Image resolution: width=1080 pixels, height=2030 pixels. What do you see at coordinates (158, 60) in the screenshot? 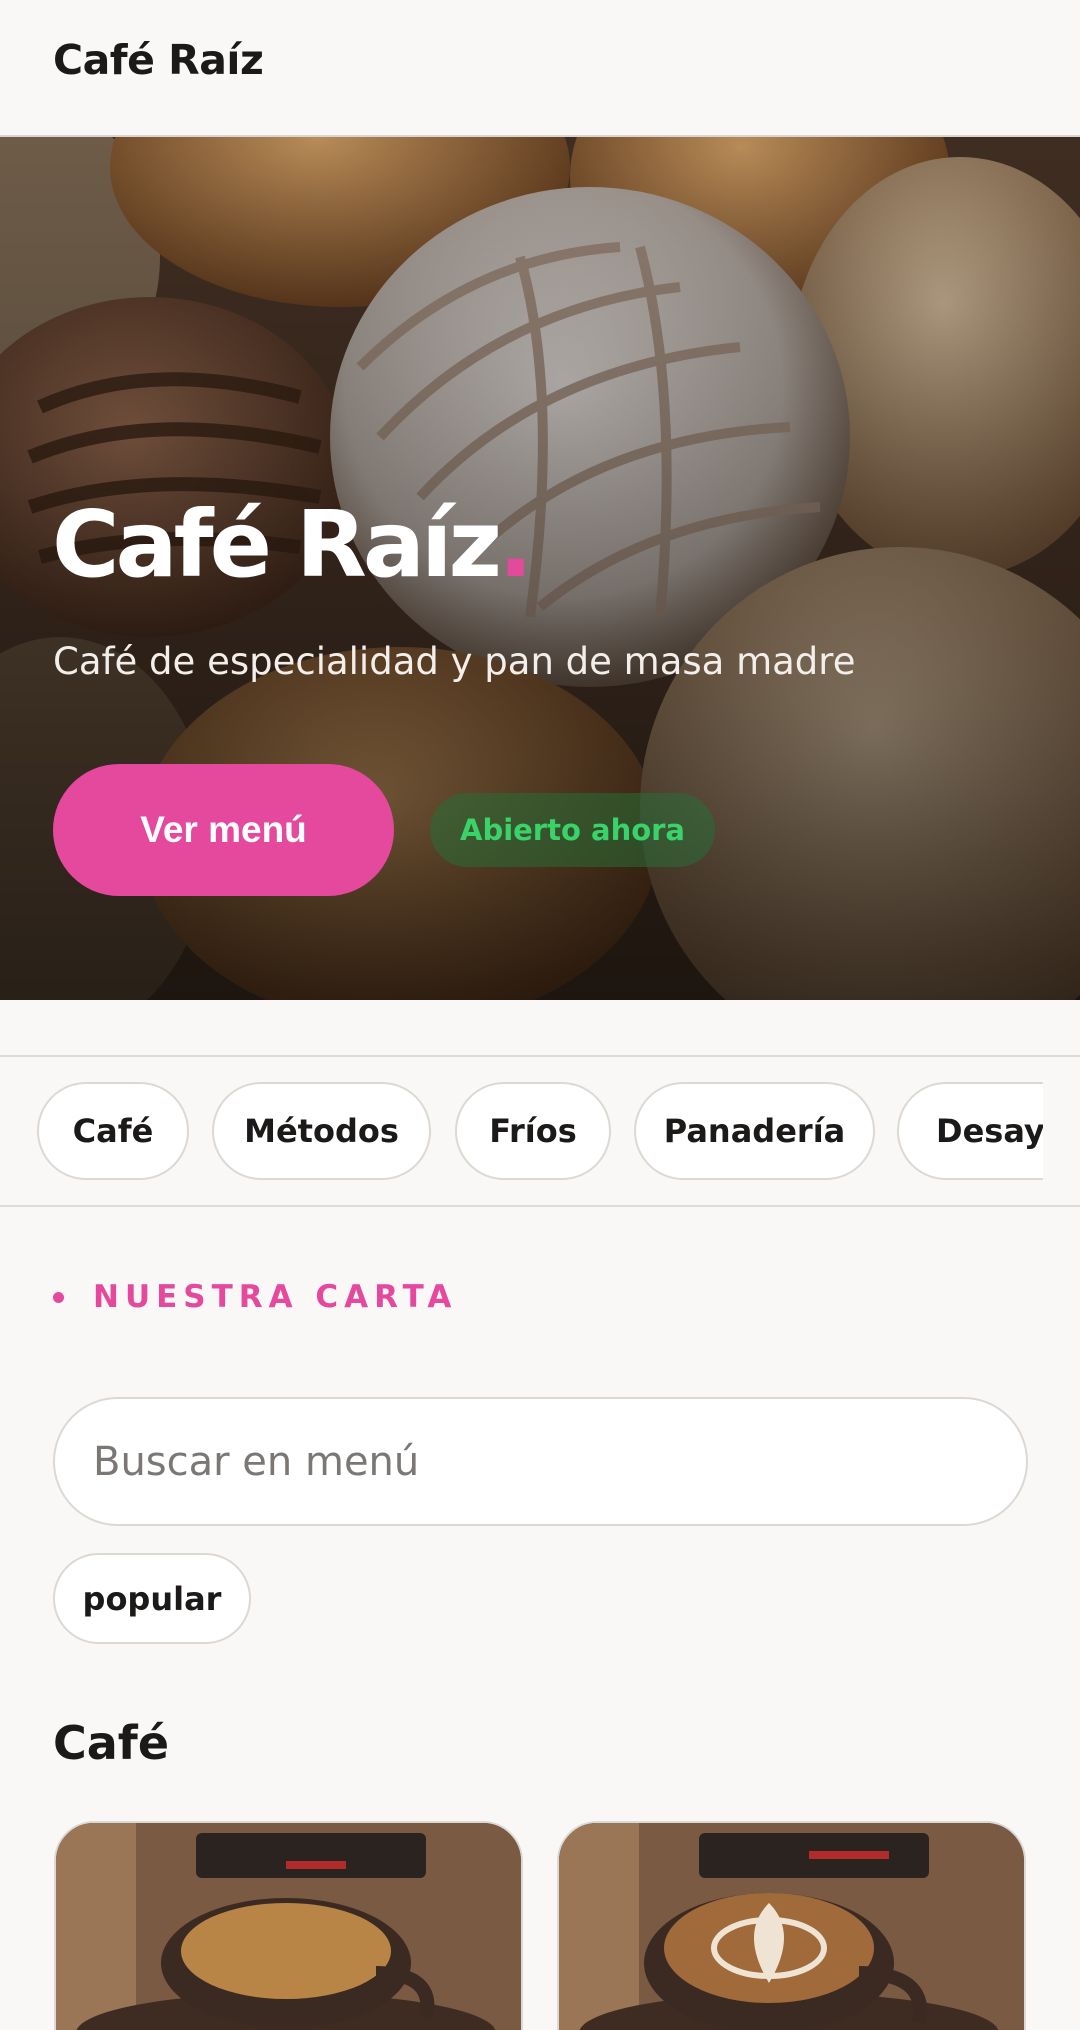
I see `brand-name: Café Raíz` at bounding box center [158, 60].